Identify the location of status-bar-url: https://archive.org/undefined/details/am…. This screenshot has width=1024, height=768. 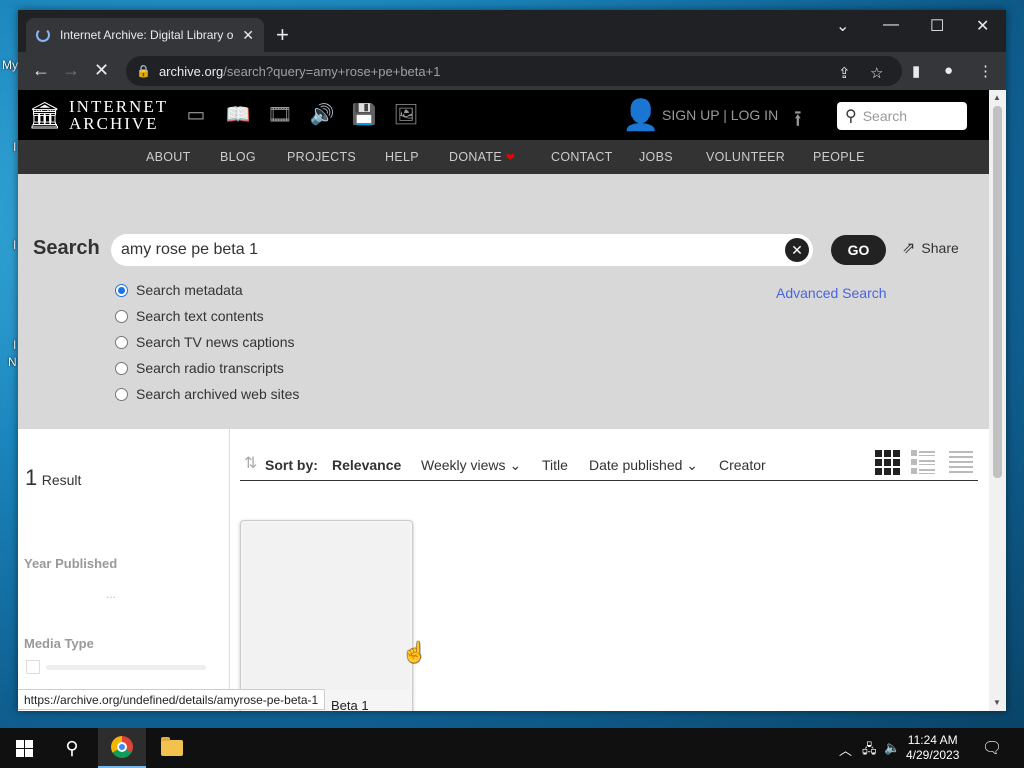
(172, 699).